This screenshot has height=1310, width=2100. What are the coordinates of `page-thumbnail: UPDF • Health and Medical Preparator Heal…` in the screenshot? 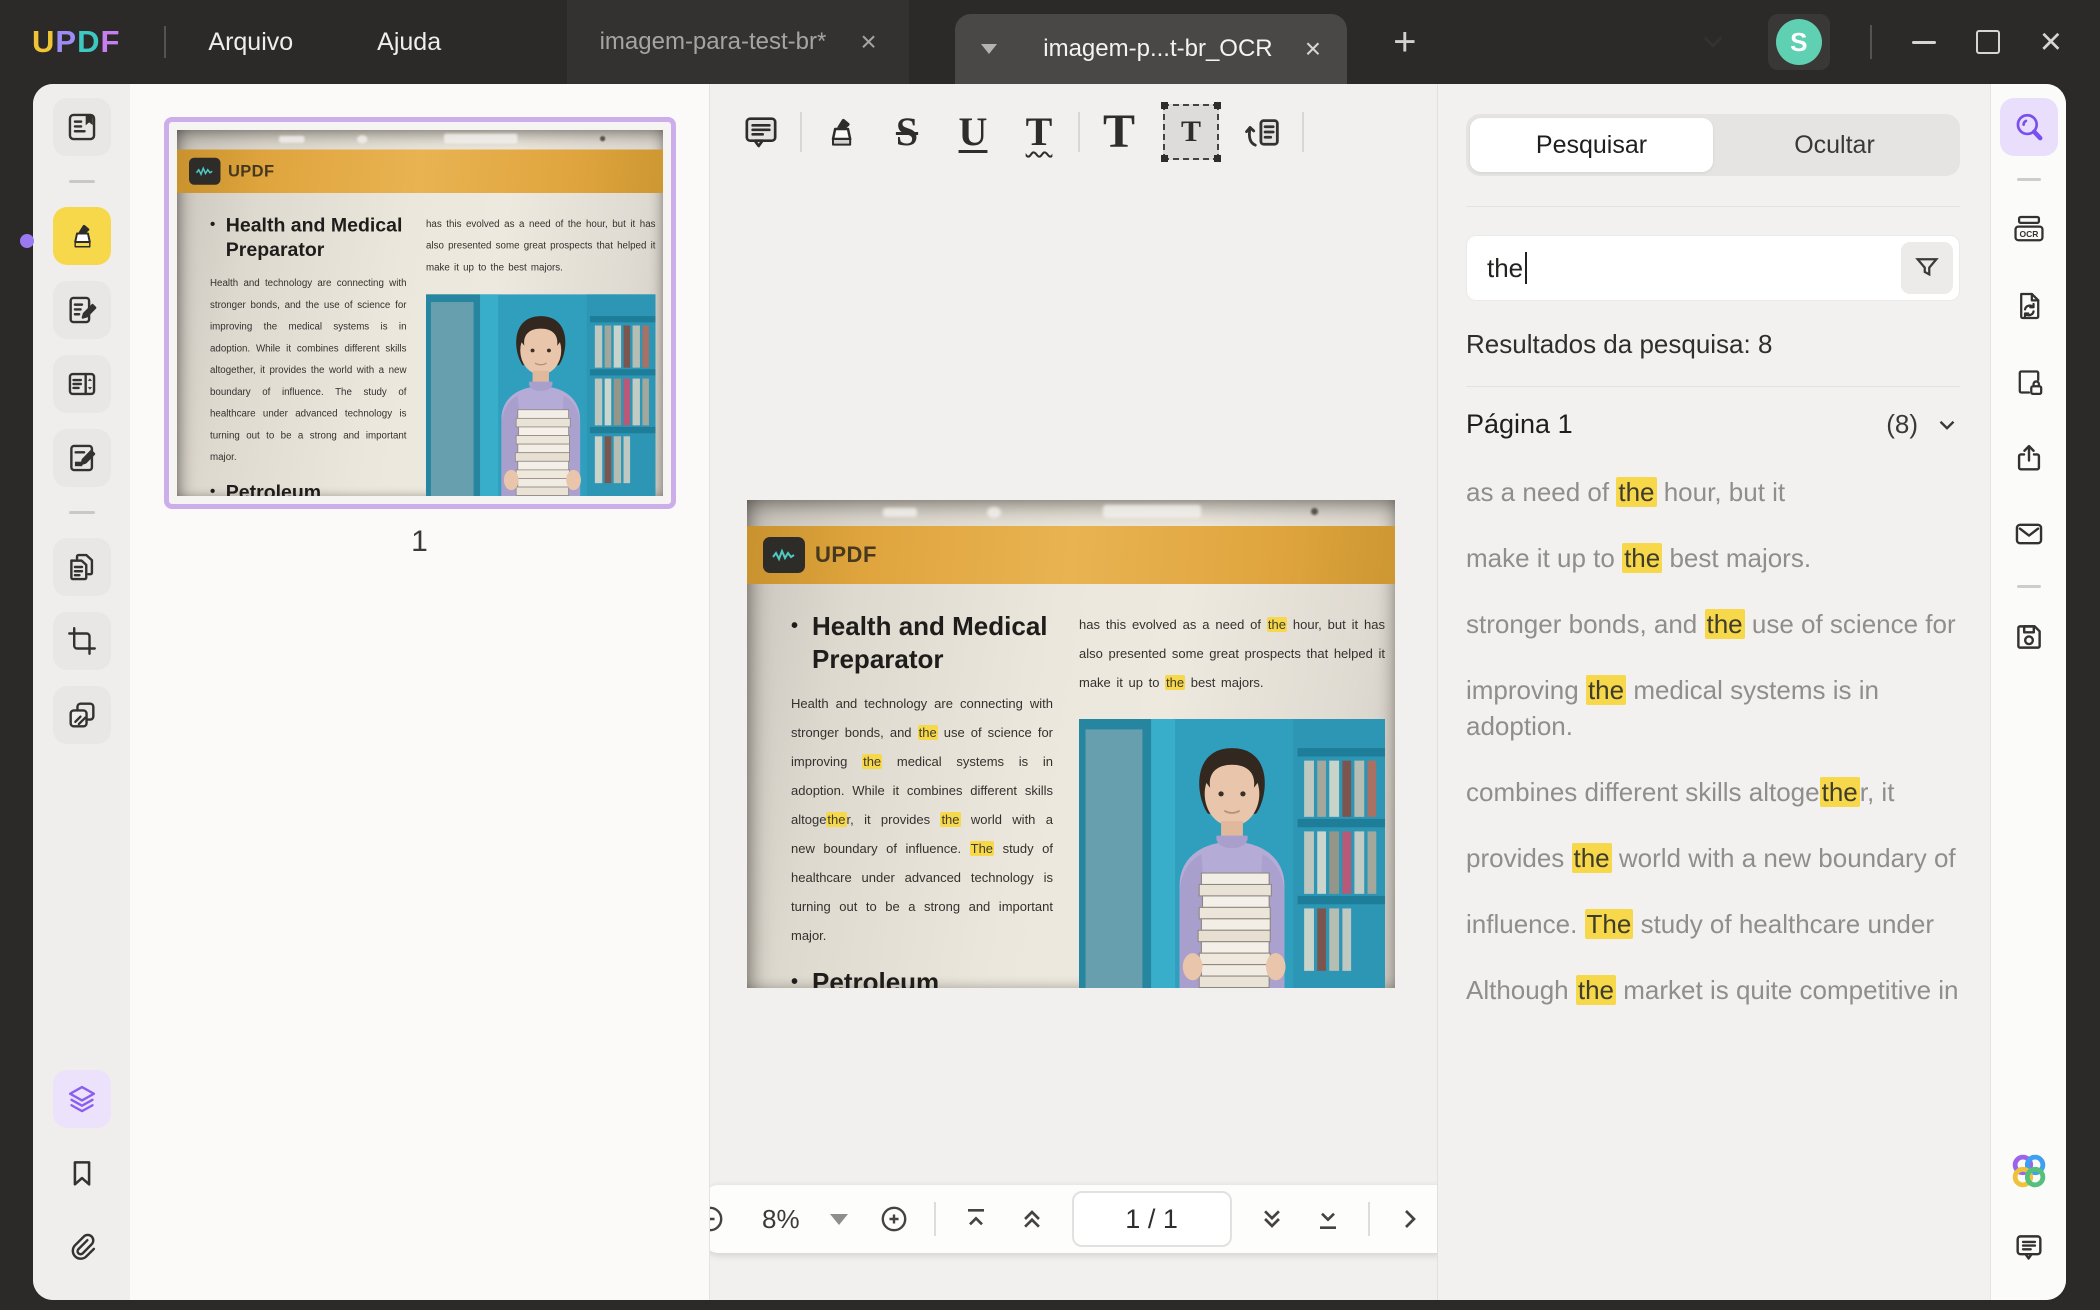 It's located at (419, 313).